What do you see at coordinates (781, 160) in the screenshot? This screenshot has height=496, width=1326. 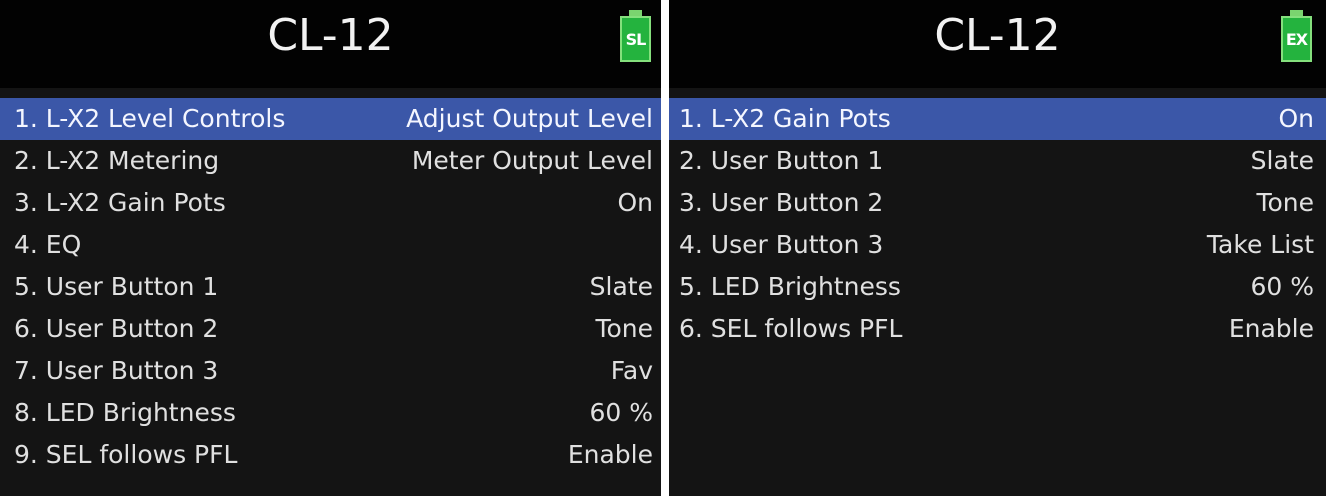 I see `menu-item-label: 2. User Button 1` at bounding box center [781, 160].